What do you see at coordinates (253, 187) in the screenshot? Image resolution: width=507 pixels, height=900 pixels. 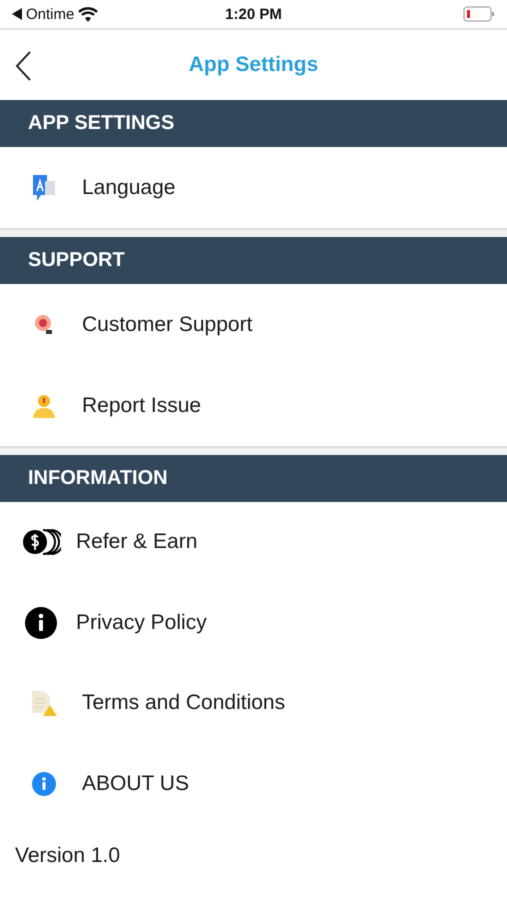 I see `settings-item: Language` at bounding box center [253, 187].